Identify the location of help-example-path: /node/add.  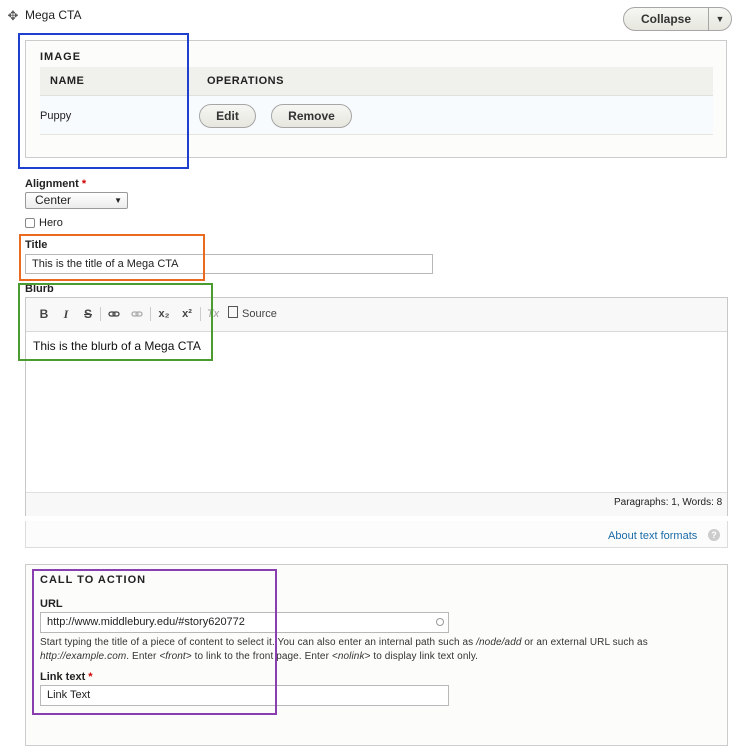
(499, 642).